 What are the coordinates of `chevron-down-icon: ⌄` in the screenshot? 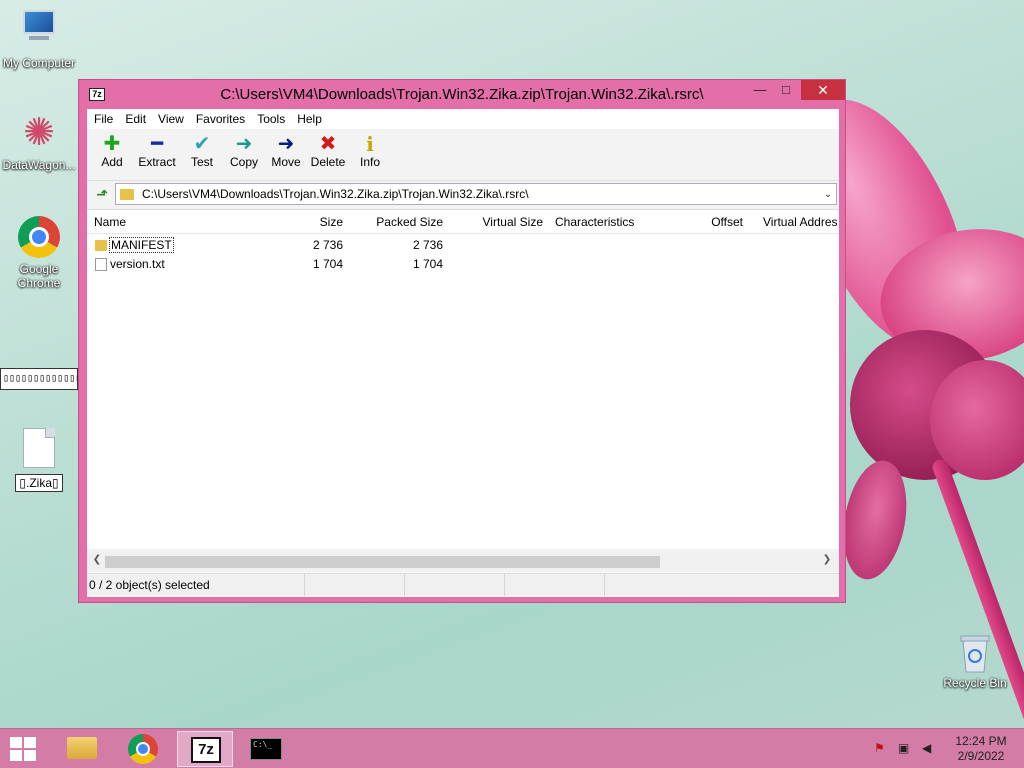 It's located at (828, 194).